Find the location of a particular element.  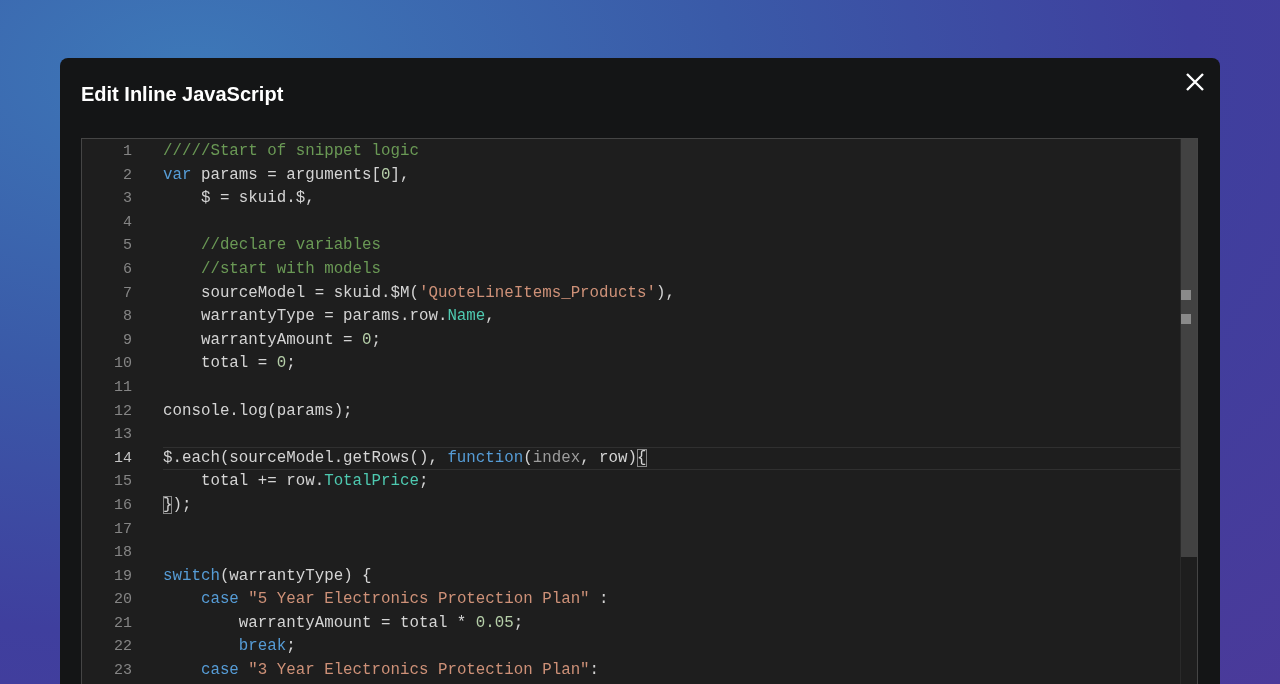

line-number: 11 is located at coordinates (122, 387).